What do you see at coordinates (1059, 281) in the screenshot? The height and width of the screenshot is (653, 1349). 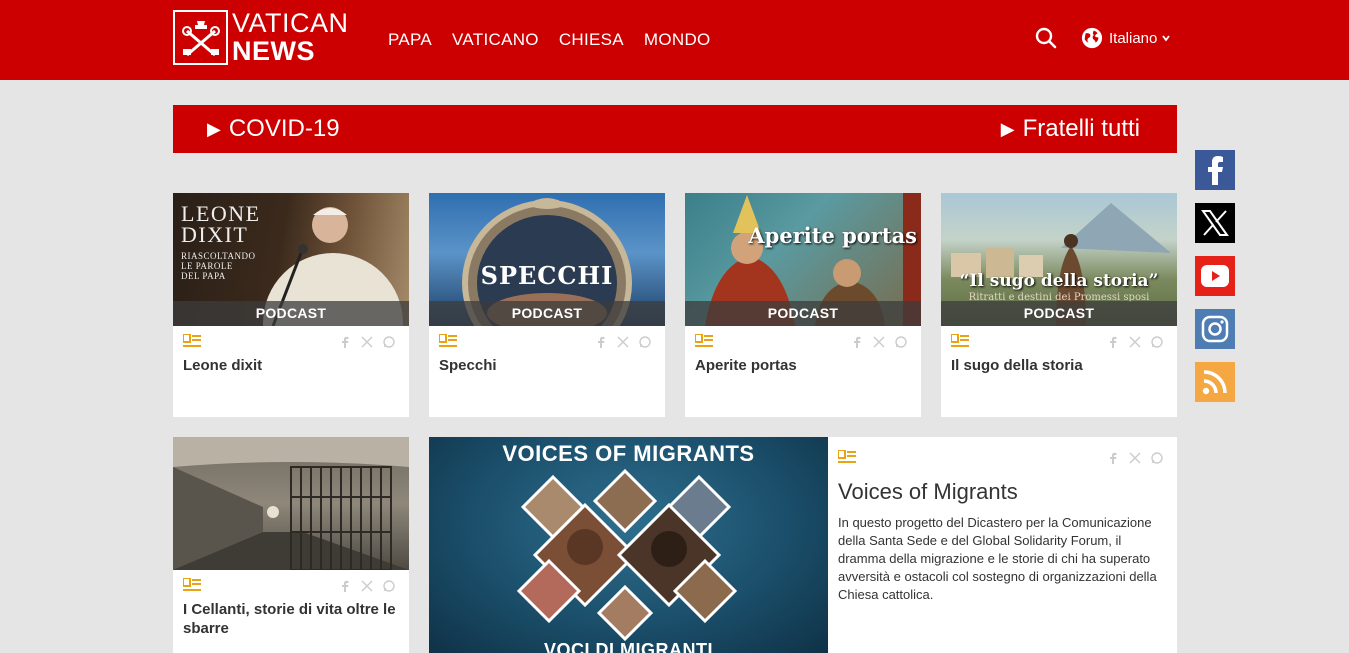 I see `image-text: “Il sugo della storia”` at bounding box center [1059, 281].